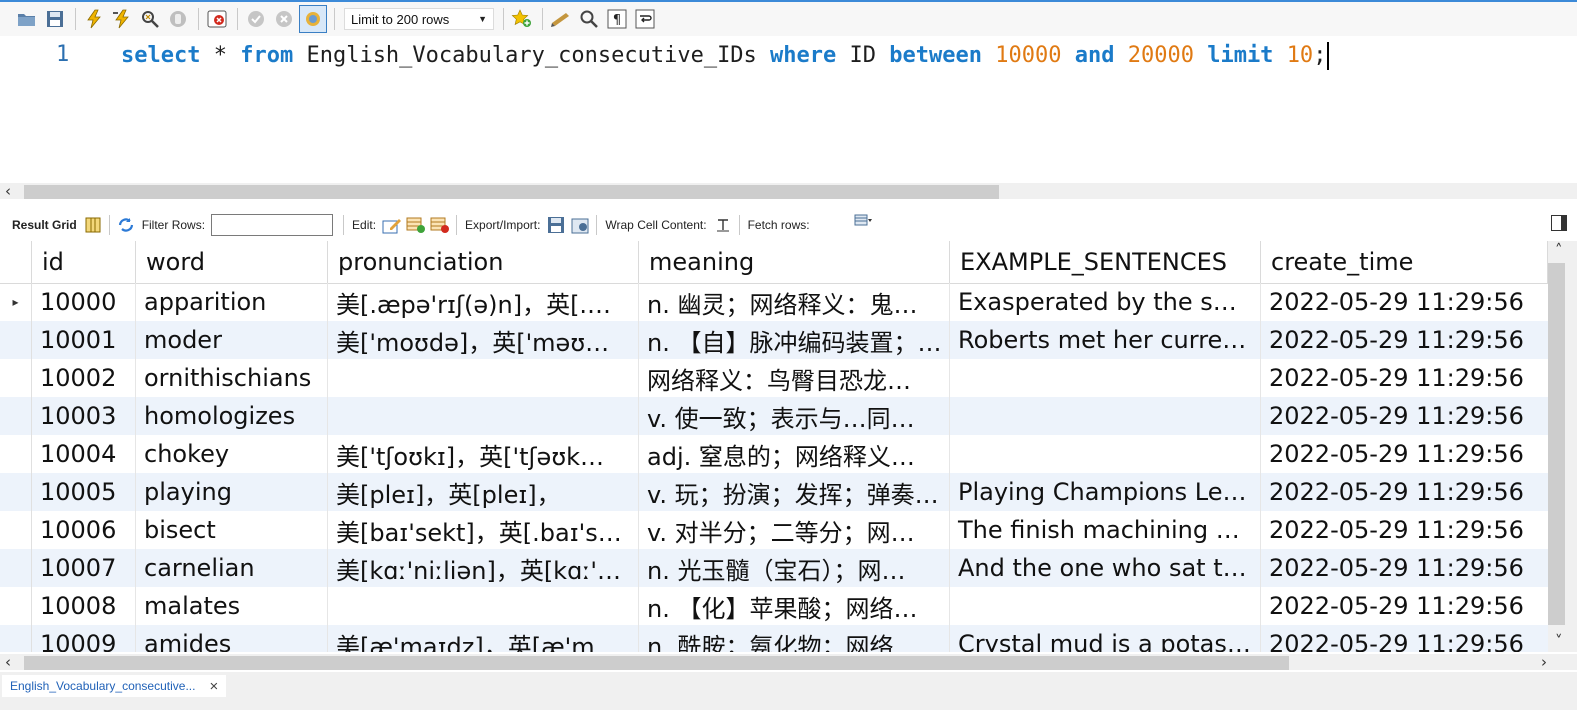  What do you see at coordinates (723, 225) in the screenshot?
I see `wrap-cell-icon` at bounding box center [723, 225].